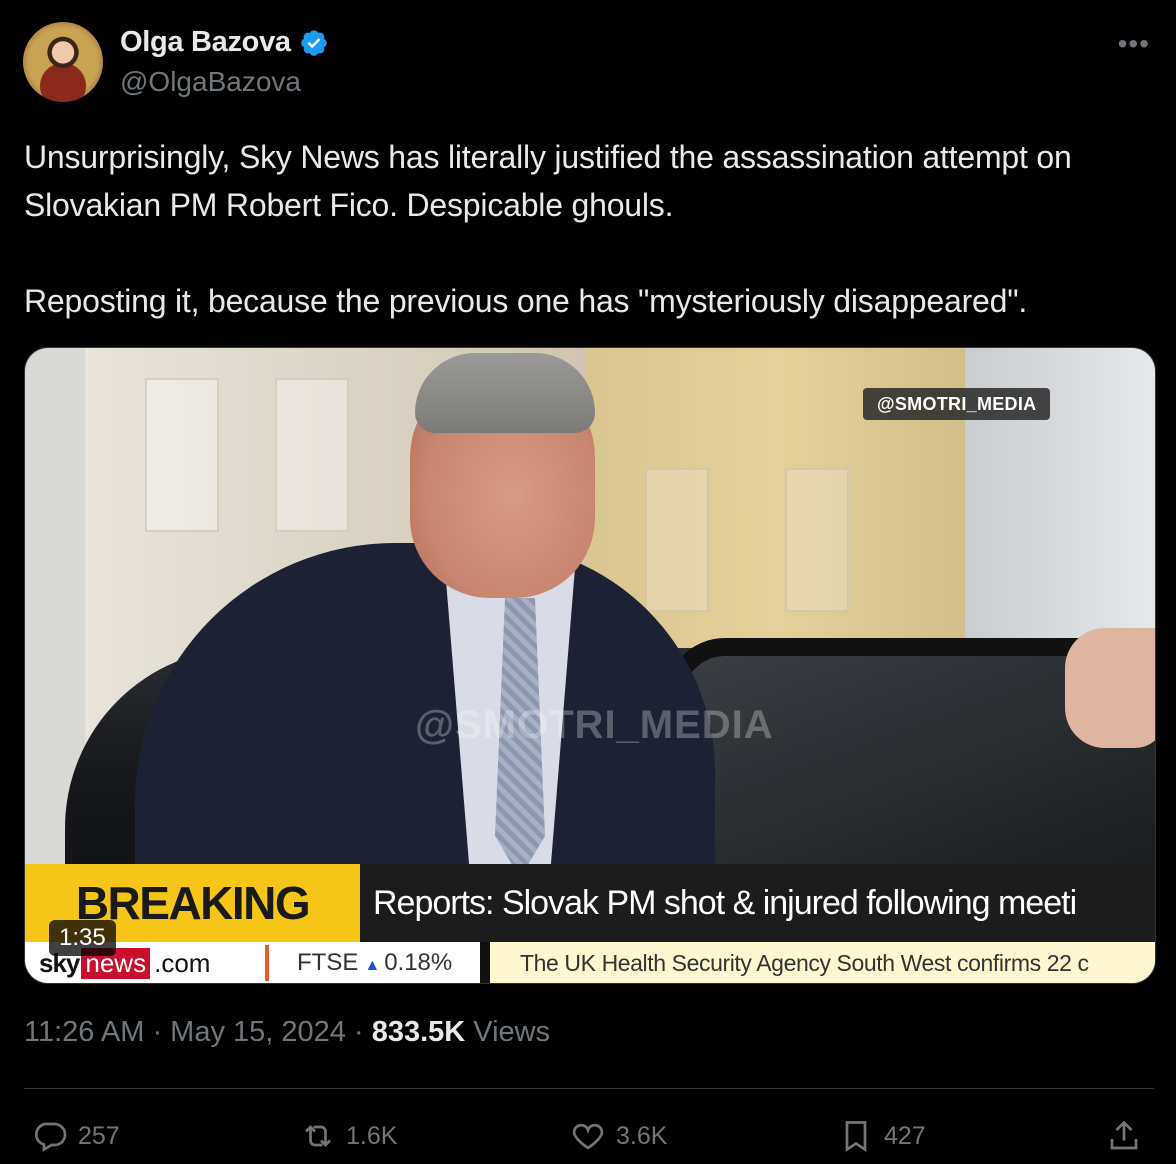  I want to click on views-count: 833.5K, so click(418, 1032).